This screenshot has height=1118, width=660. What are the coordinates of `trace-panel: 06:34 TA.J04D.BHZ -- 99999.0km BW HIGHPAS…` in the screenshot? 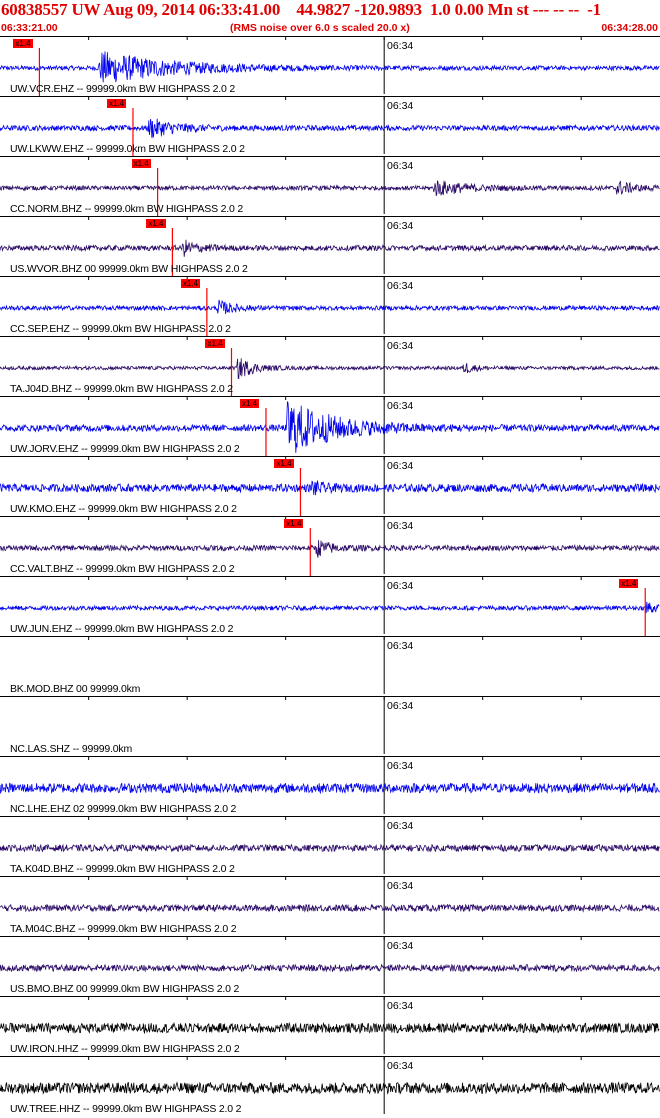 It's located at (330, 366).